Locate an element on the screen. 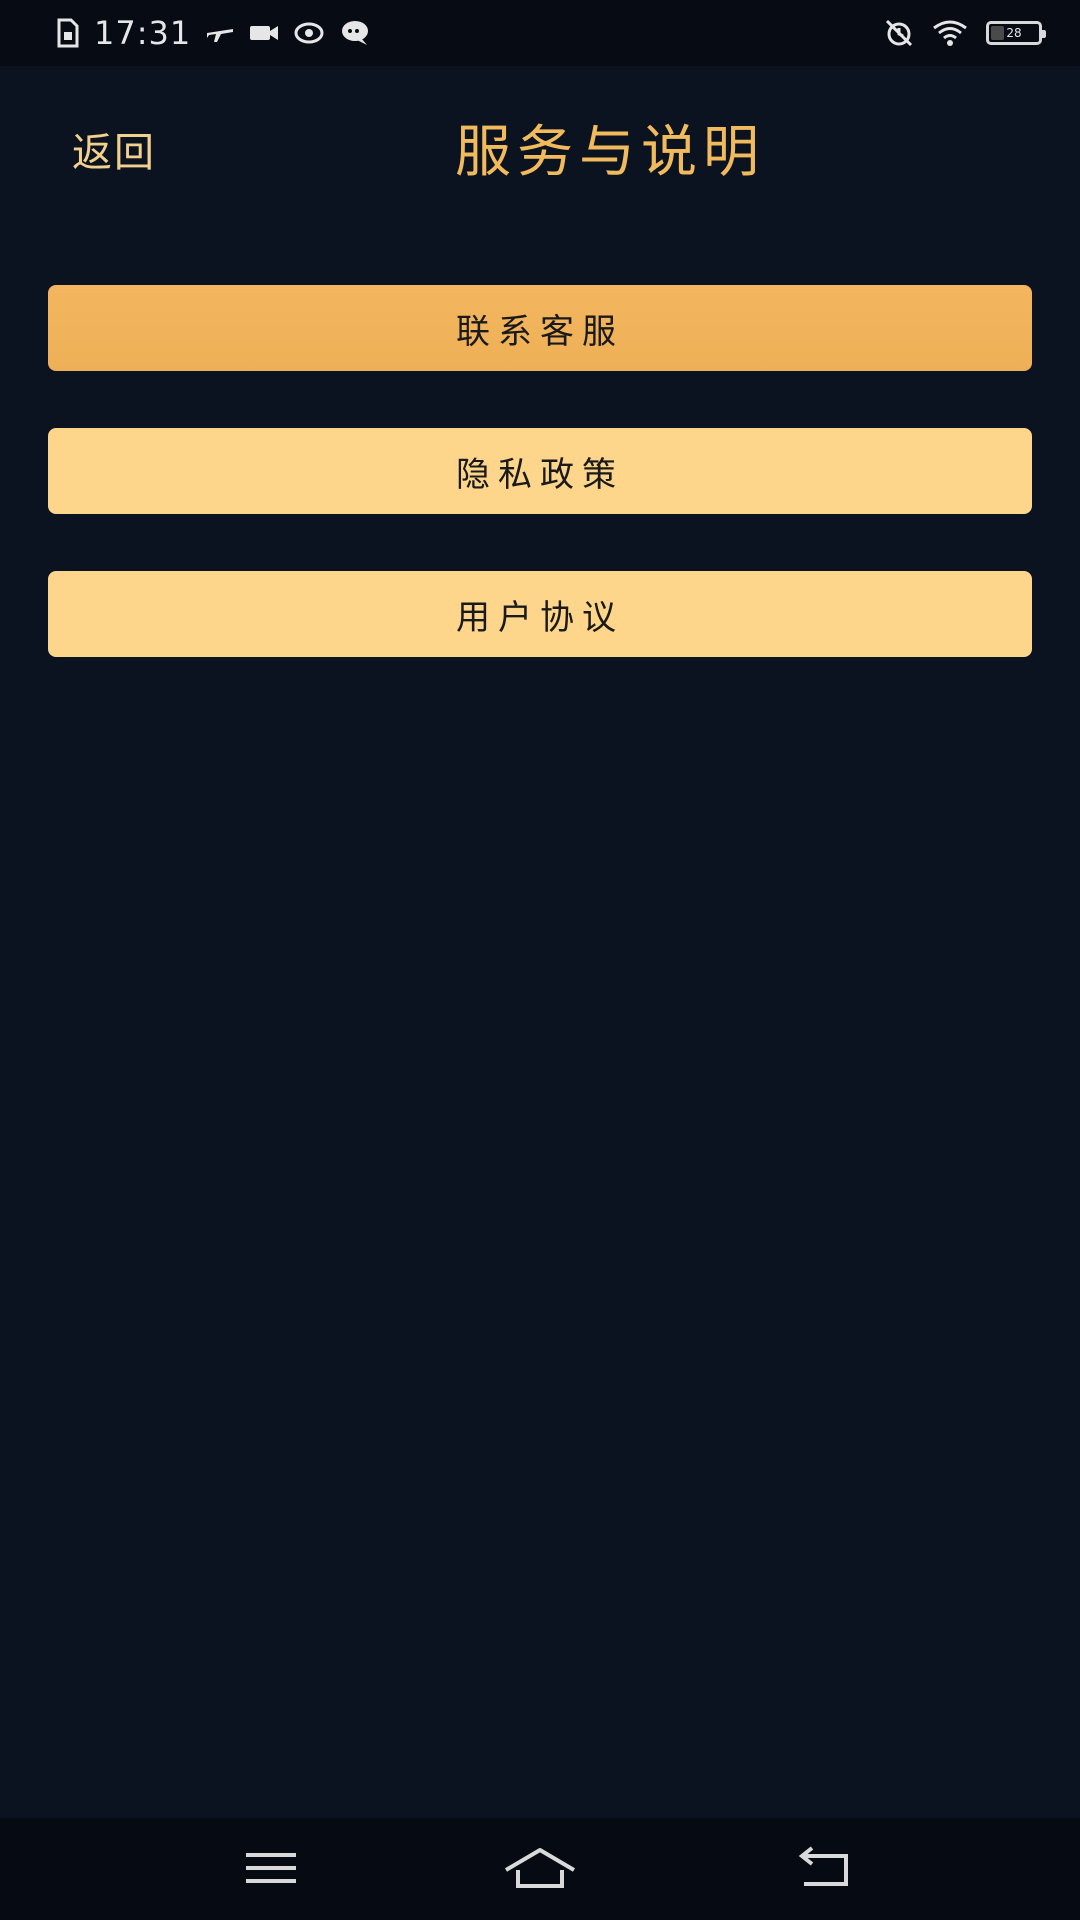 The height and width of the screenshot is (1920, 1080). contact-support-button: 联系客服 is located at coordinates (540, 328).